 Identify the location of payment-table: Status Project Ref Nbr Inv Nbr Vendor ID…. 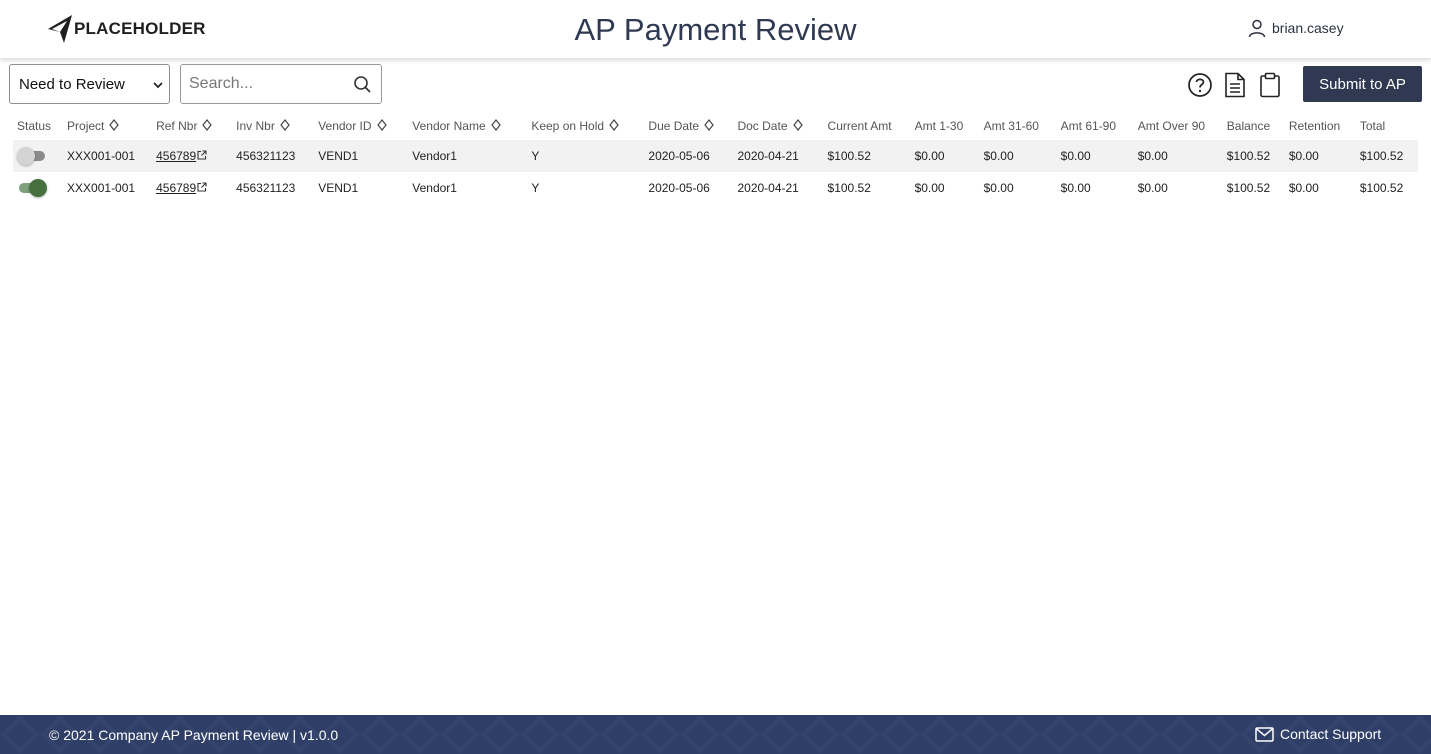
(715, 158).